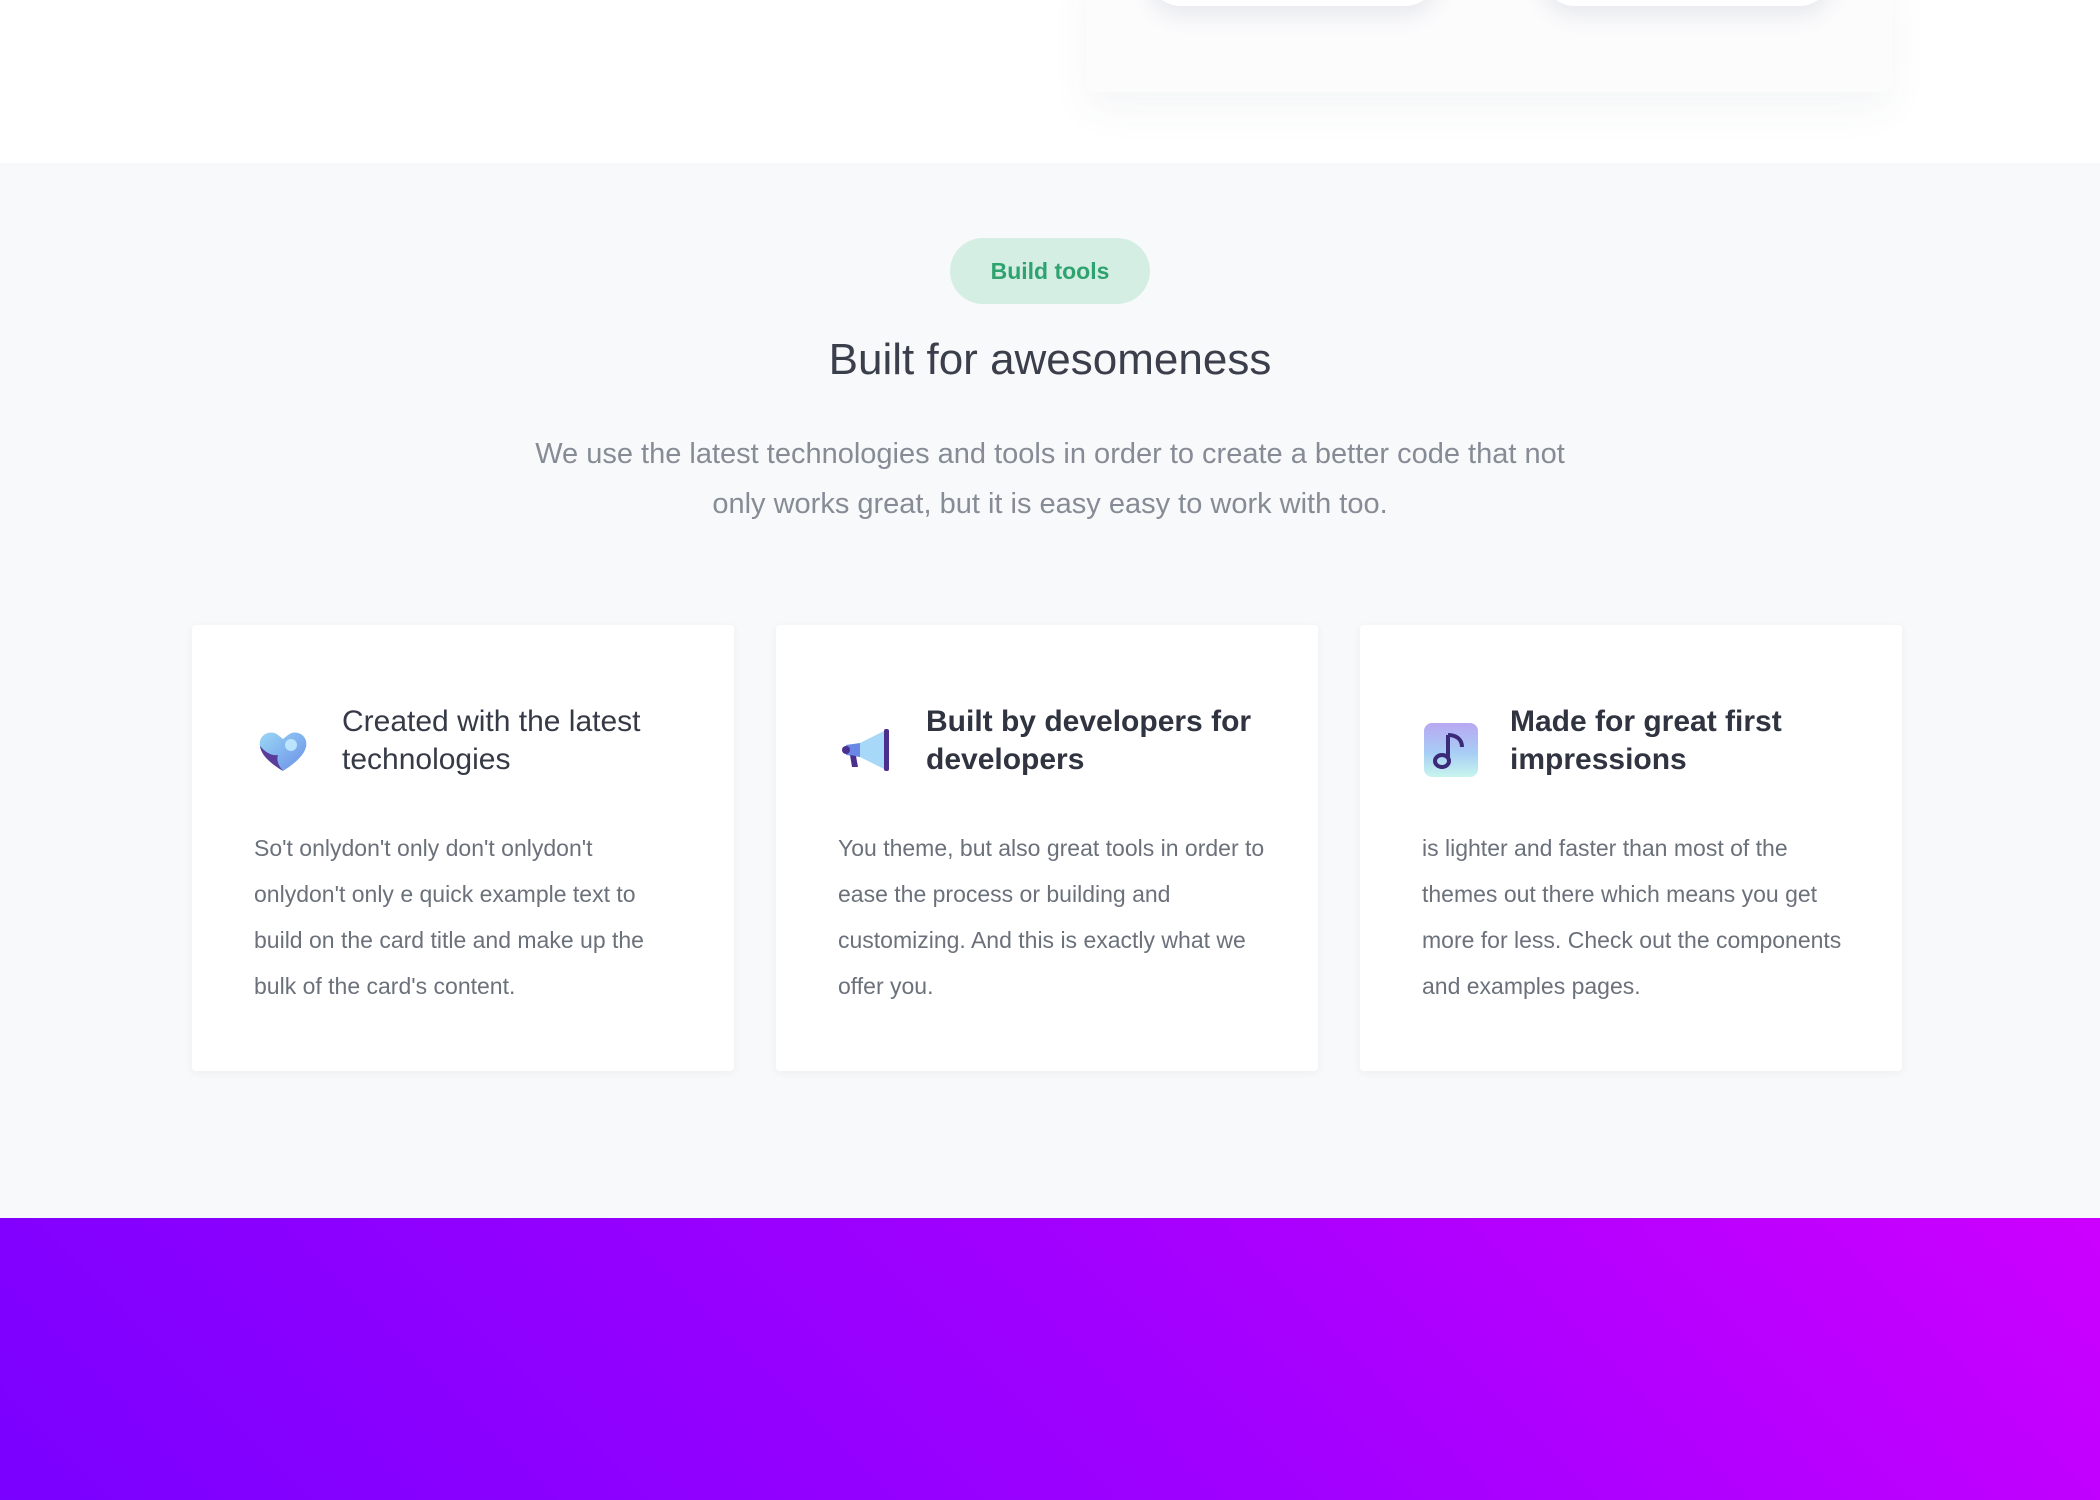 The width and height of the screenshot is (2100, 1500). I want to click on music-note-icon, so click(1451, 750).